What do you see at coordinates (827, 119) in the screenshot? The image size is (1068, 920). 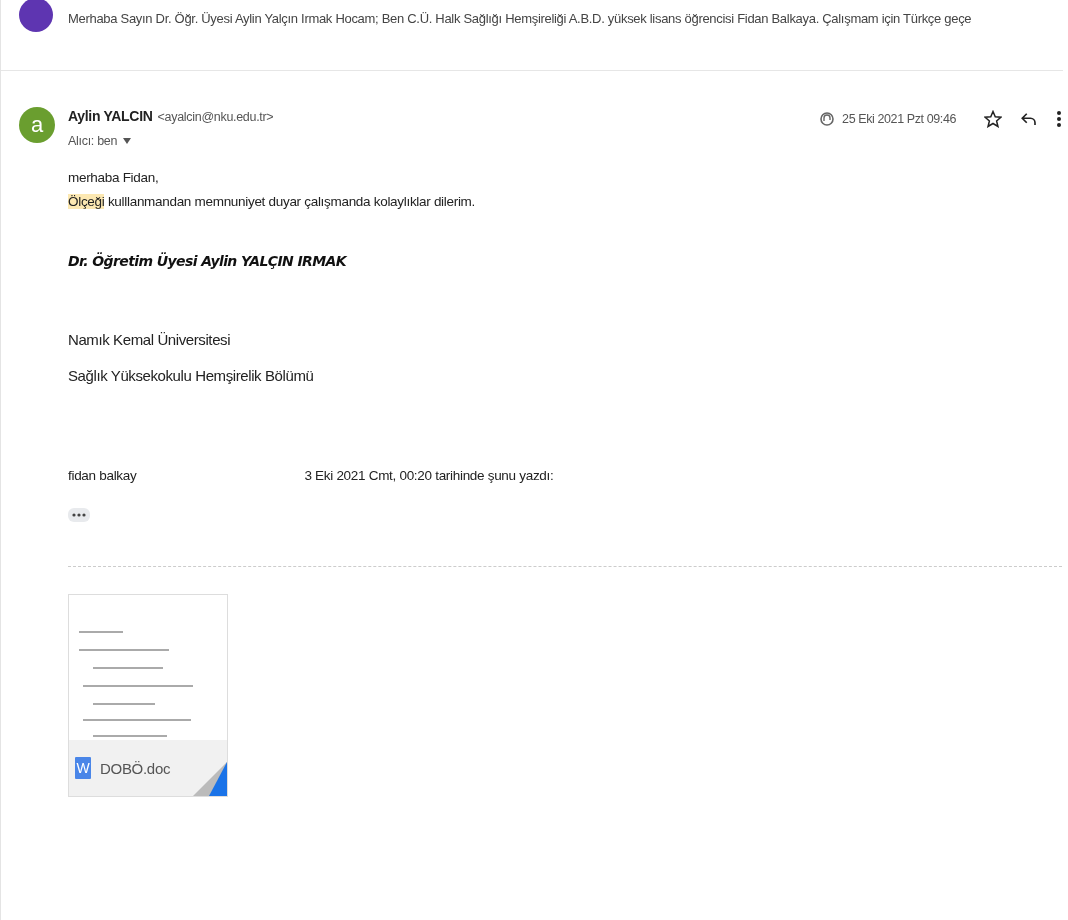 I see `attachment-icon` at bounding box center [827, 119].